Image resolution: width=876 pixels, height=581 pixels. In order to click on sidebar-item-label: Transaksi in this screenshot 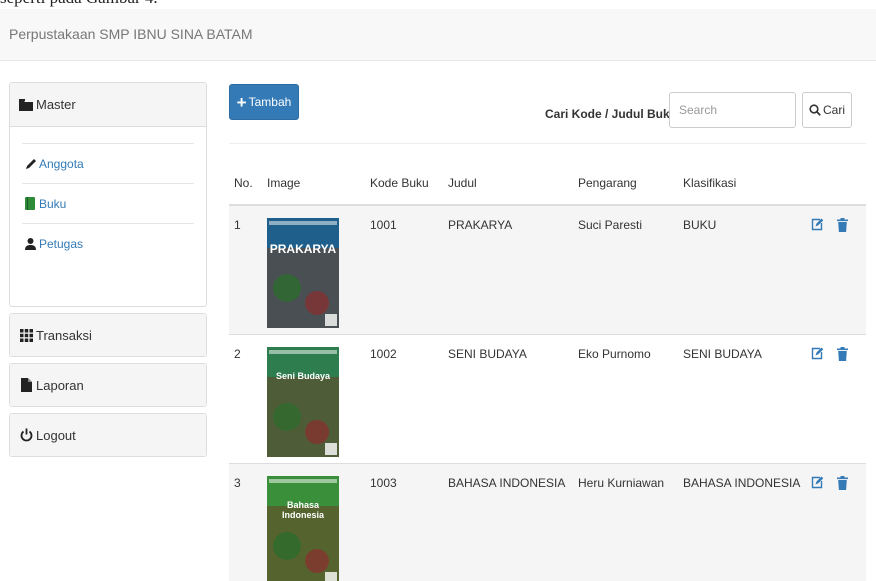, I will do `click(64, 335)`.